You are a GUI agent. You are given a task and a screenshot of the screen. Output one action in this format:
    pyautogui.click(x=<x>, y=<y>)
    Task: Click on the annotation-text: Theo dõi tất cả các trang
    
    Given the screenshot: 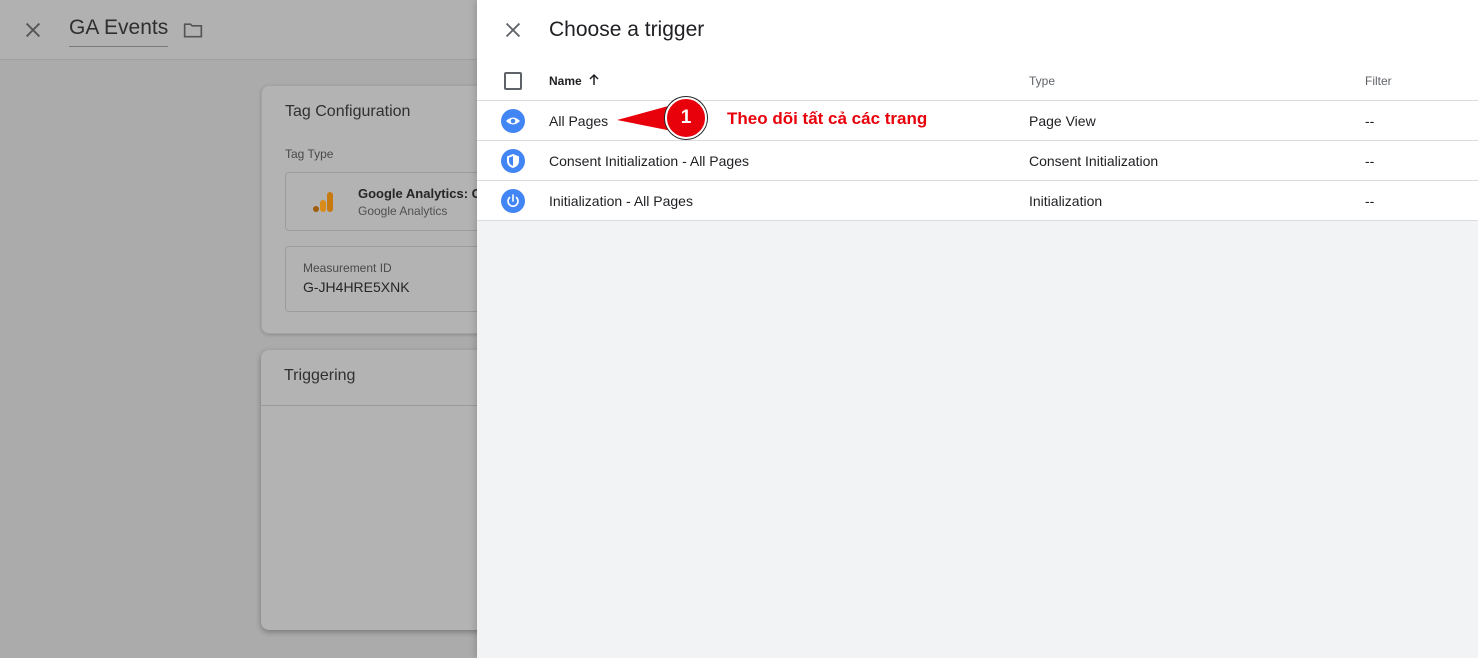 What is the action you would take?
    pyautogui.click(x=827, y=118)
    